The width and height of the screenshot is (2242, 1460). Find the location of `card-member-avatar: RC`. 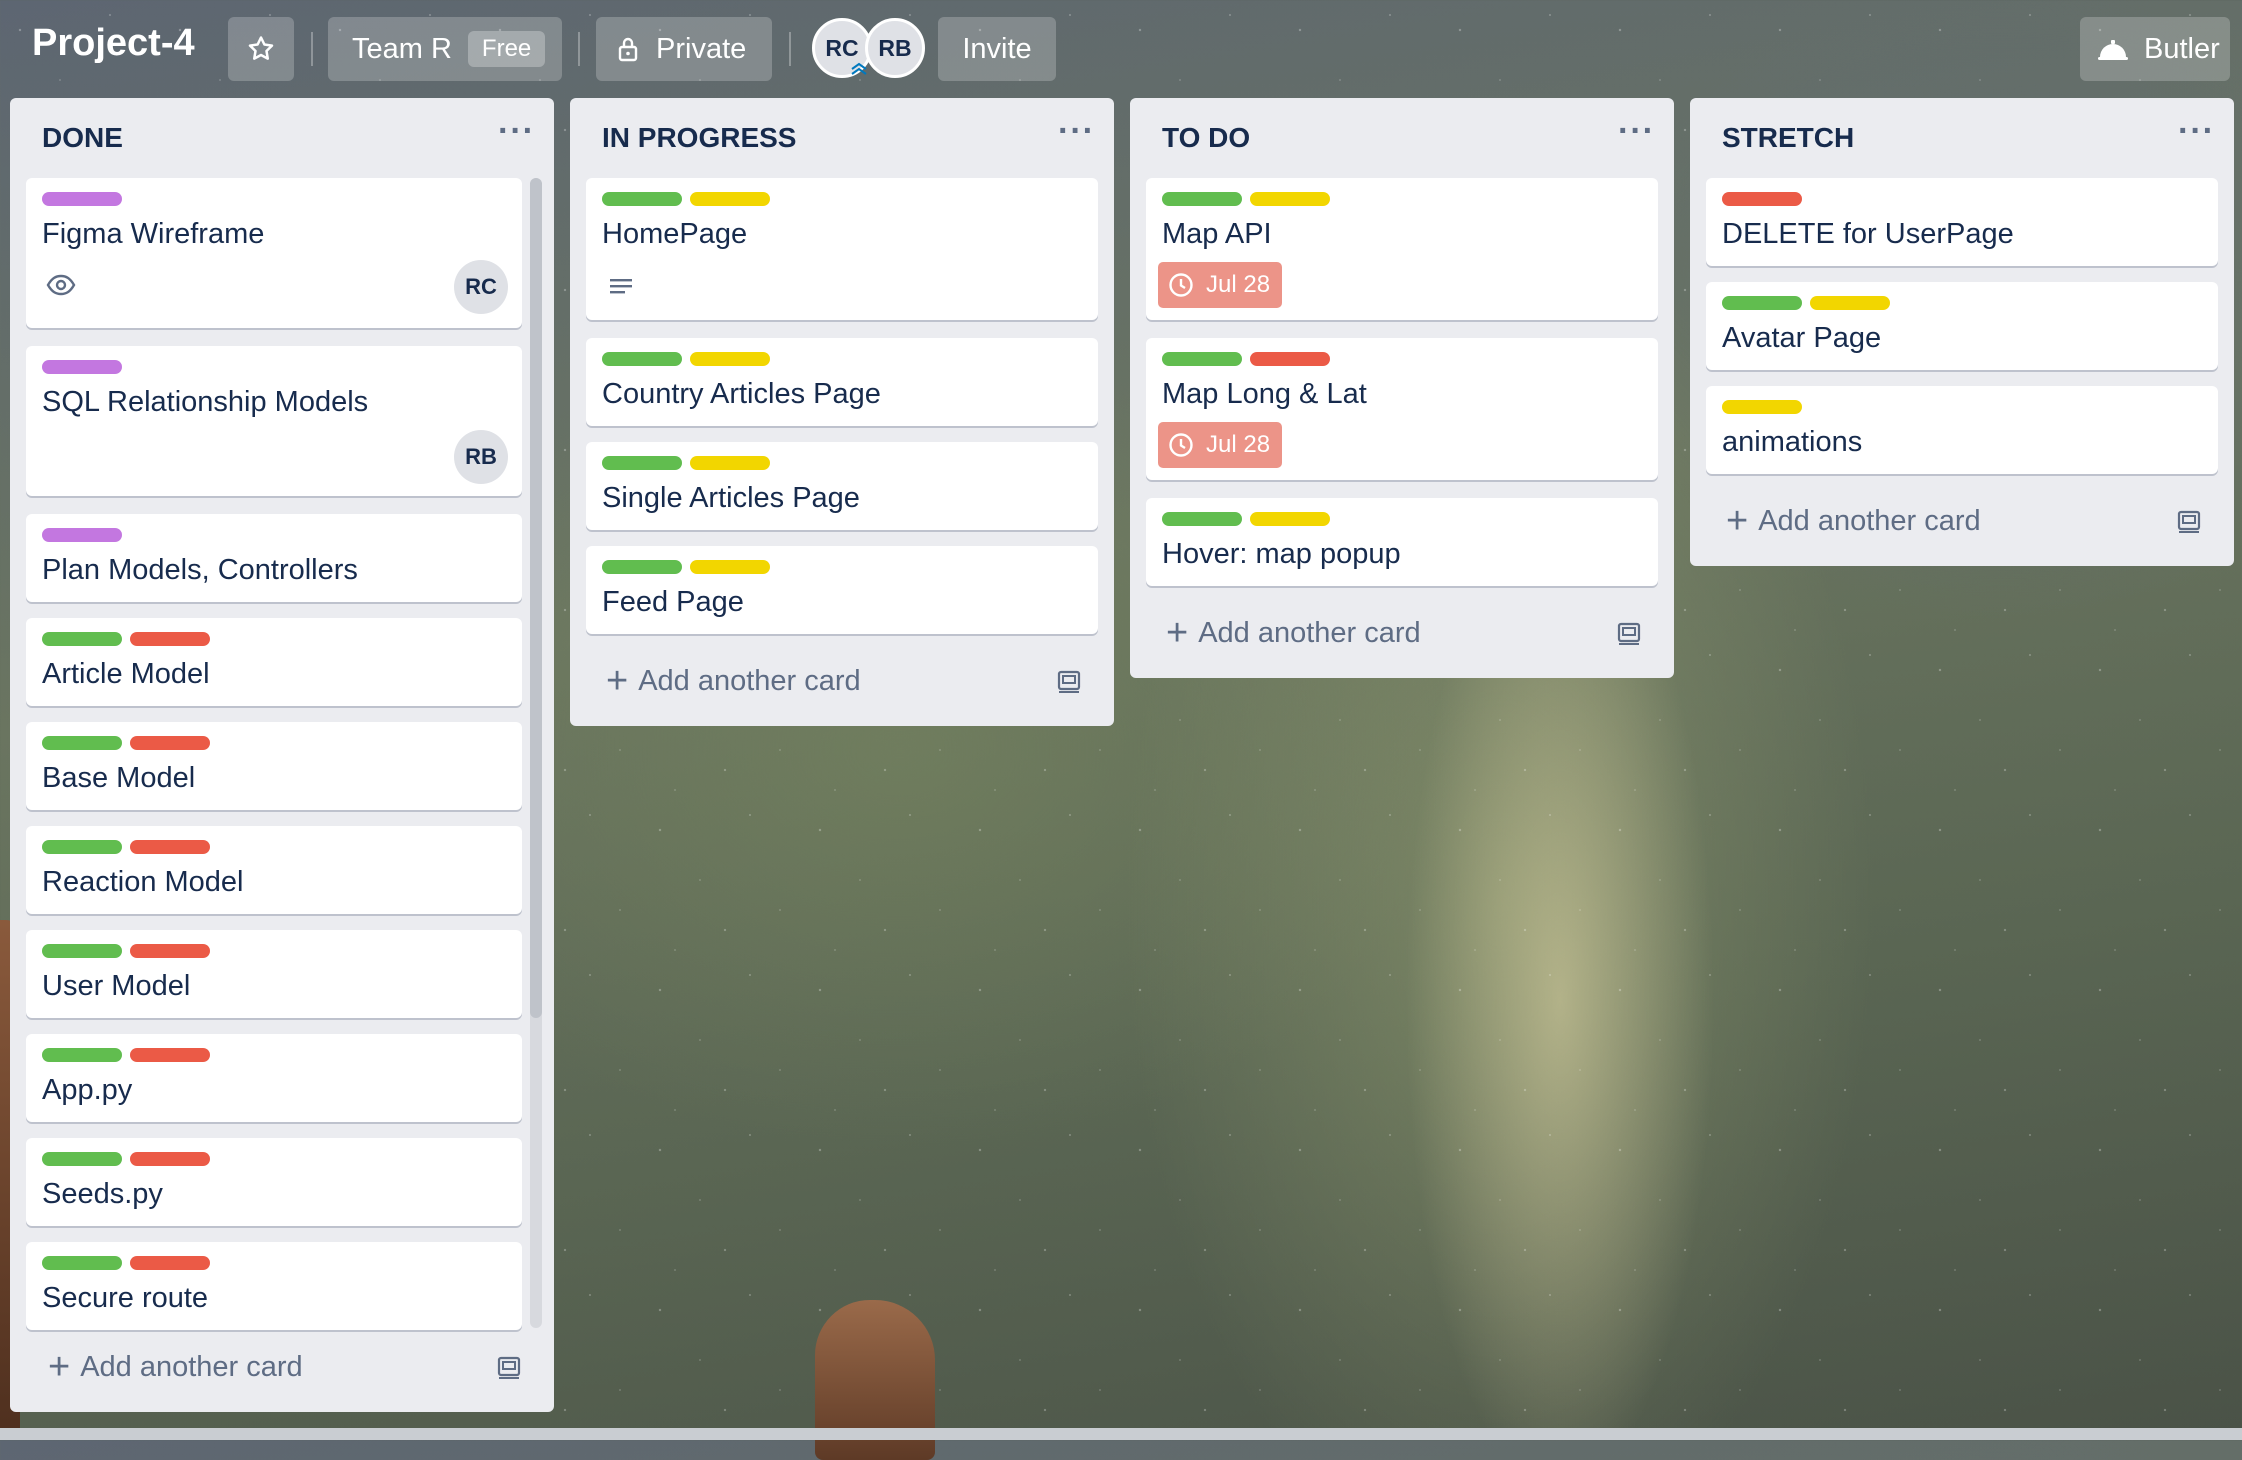

card-member-avatar: RC is located at coordinates (481, 287).